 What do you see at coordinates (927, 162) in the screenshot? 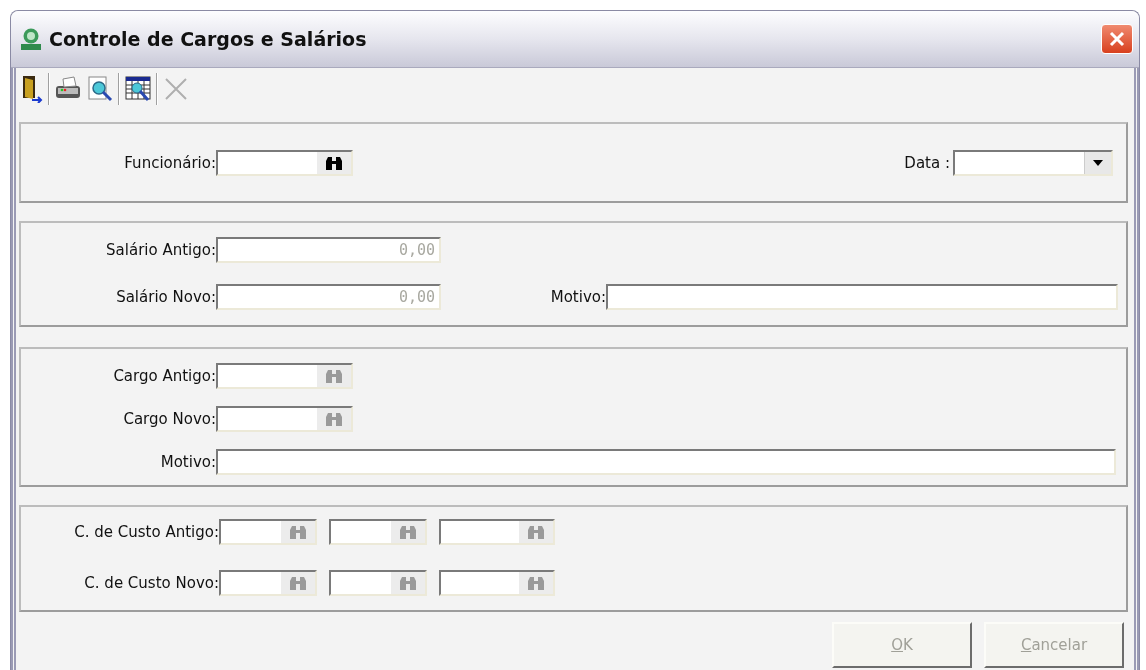
I see `field-label: Data :` at bounding box center [927, 162].